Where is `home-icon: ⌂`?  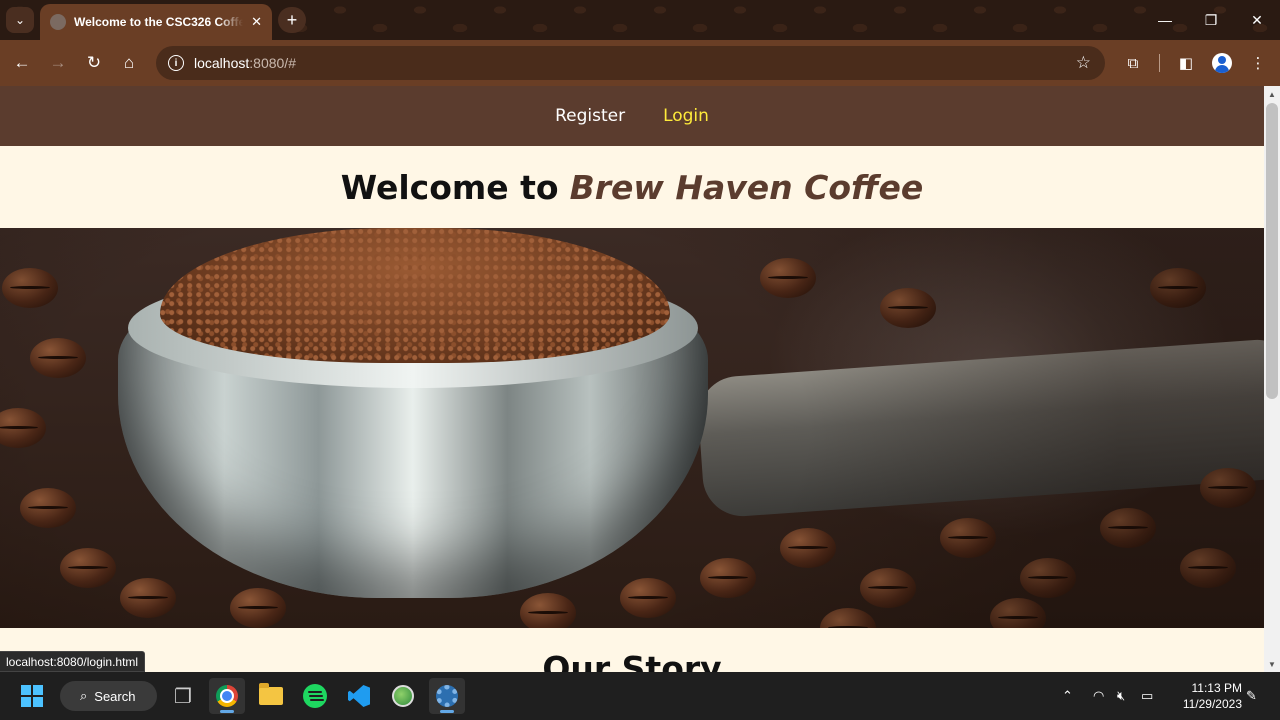 home-icon: ⌂ is located at coordinates (129, 62).